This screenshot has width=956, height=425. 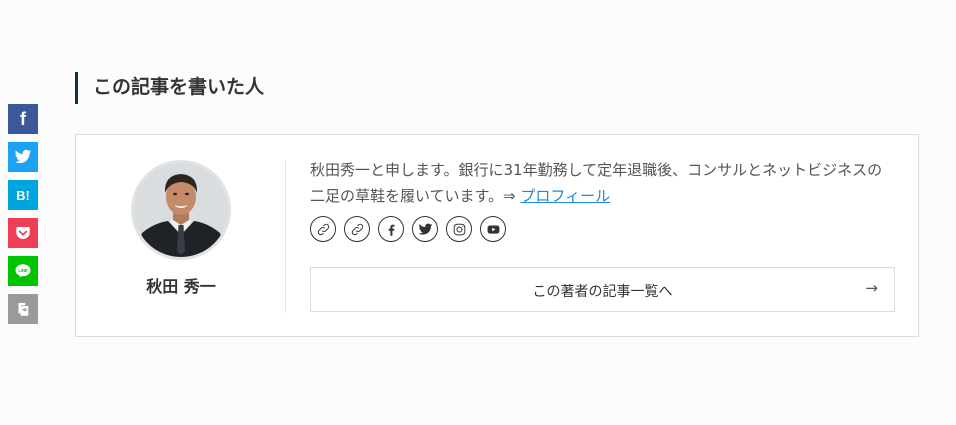 What do you see at coordinates (181, 286) in the screenshot?
I see `author-name: 秋田 秀一` at bounding box center [181, 286].